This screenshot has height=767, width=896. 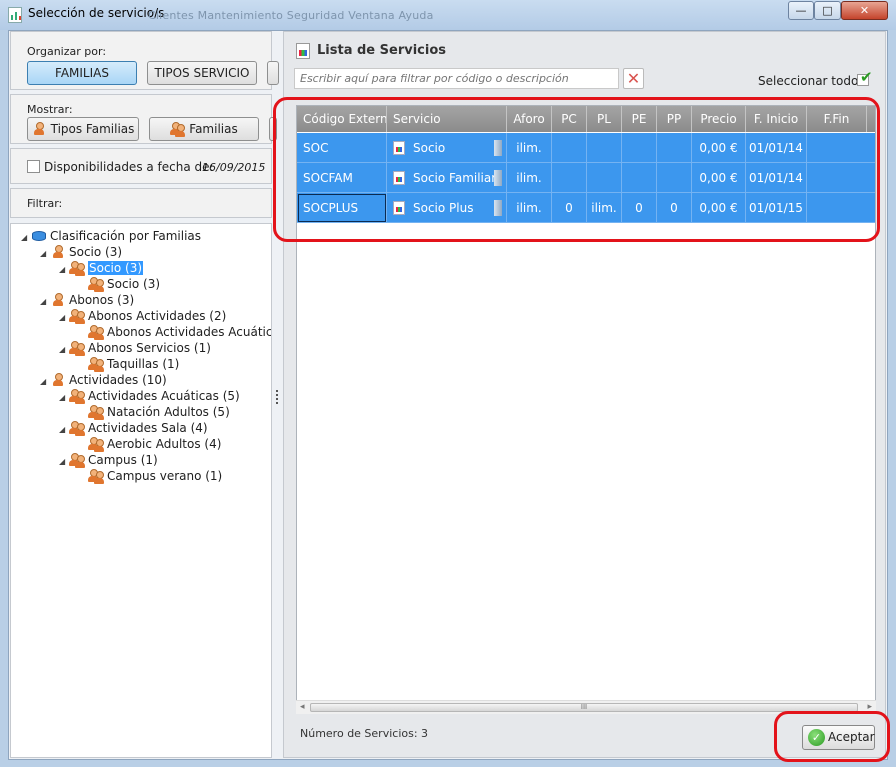 I want to click on tree-node-label: Abonos Servicios (1), so click(x=149, y=348).